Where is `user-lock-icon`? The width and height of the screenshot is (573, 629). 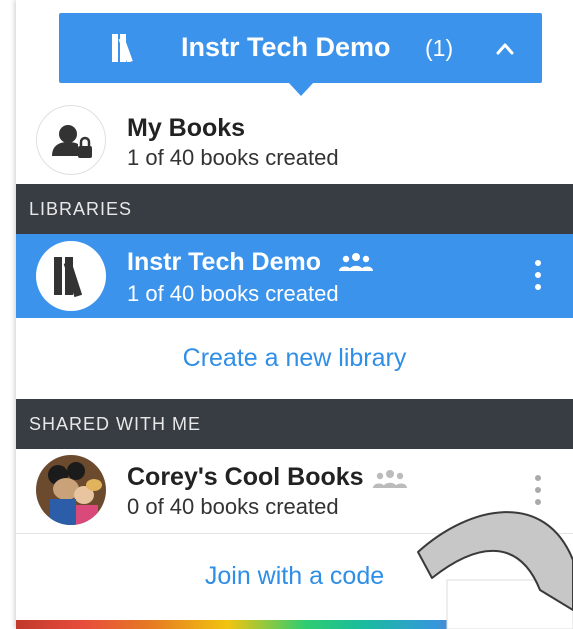 user-lock-icon is located at coordinates (72, 141).